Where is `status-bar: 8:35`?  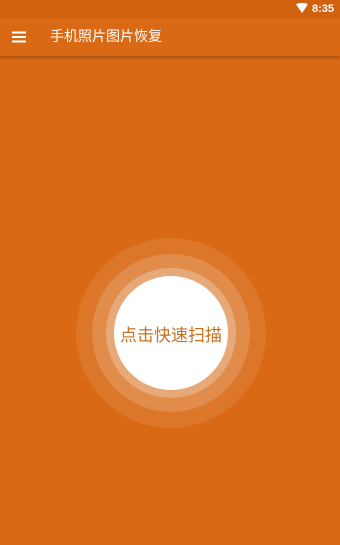 status-bar: 8:35 is located at coordinates (170, 9).